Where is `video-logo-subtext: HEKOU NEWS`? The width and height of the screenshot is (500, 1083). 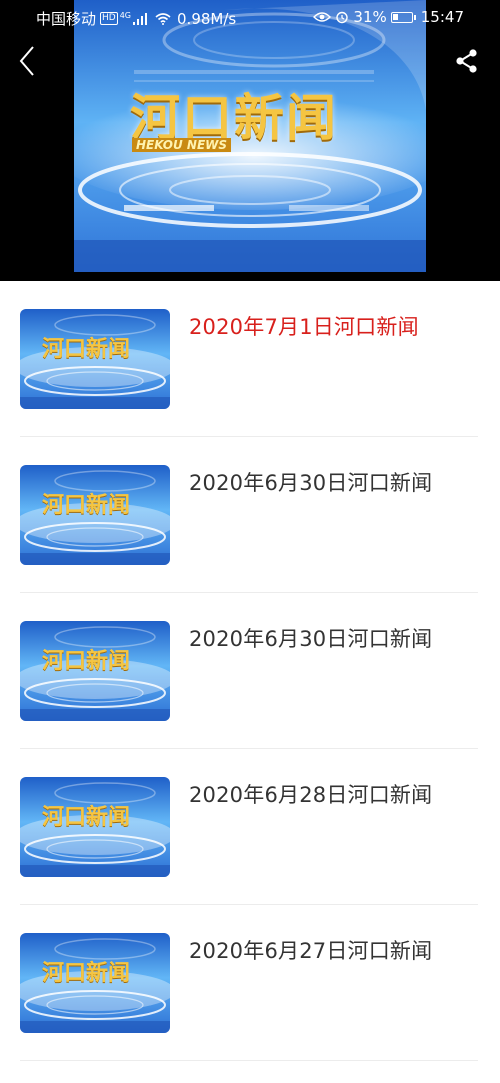 video-logo-subtext: HEKOU NEWS is located at coordinates (182, 145).